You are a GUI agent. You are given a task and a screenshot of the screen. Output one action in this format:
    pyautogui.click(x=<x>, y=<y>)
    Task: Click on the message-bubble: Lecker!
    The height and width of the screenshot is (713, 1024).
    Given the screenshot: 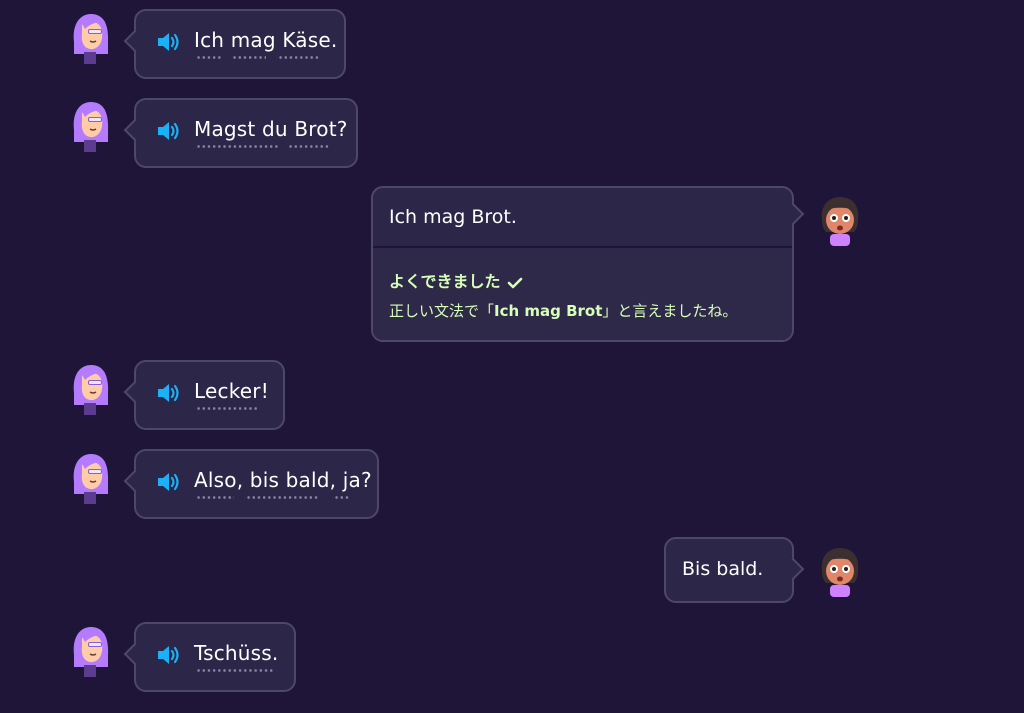 What is the action you would take?
    pyautogui.click(x=204, y=395)
    